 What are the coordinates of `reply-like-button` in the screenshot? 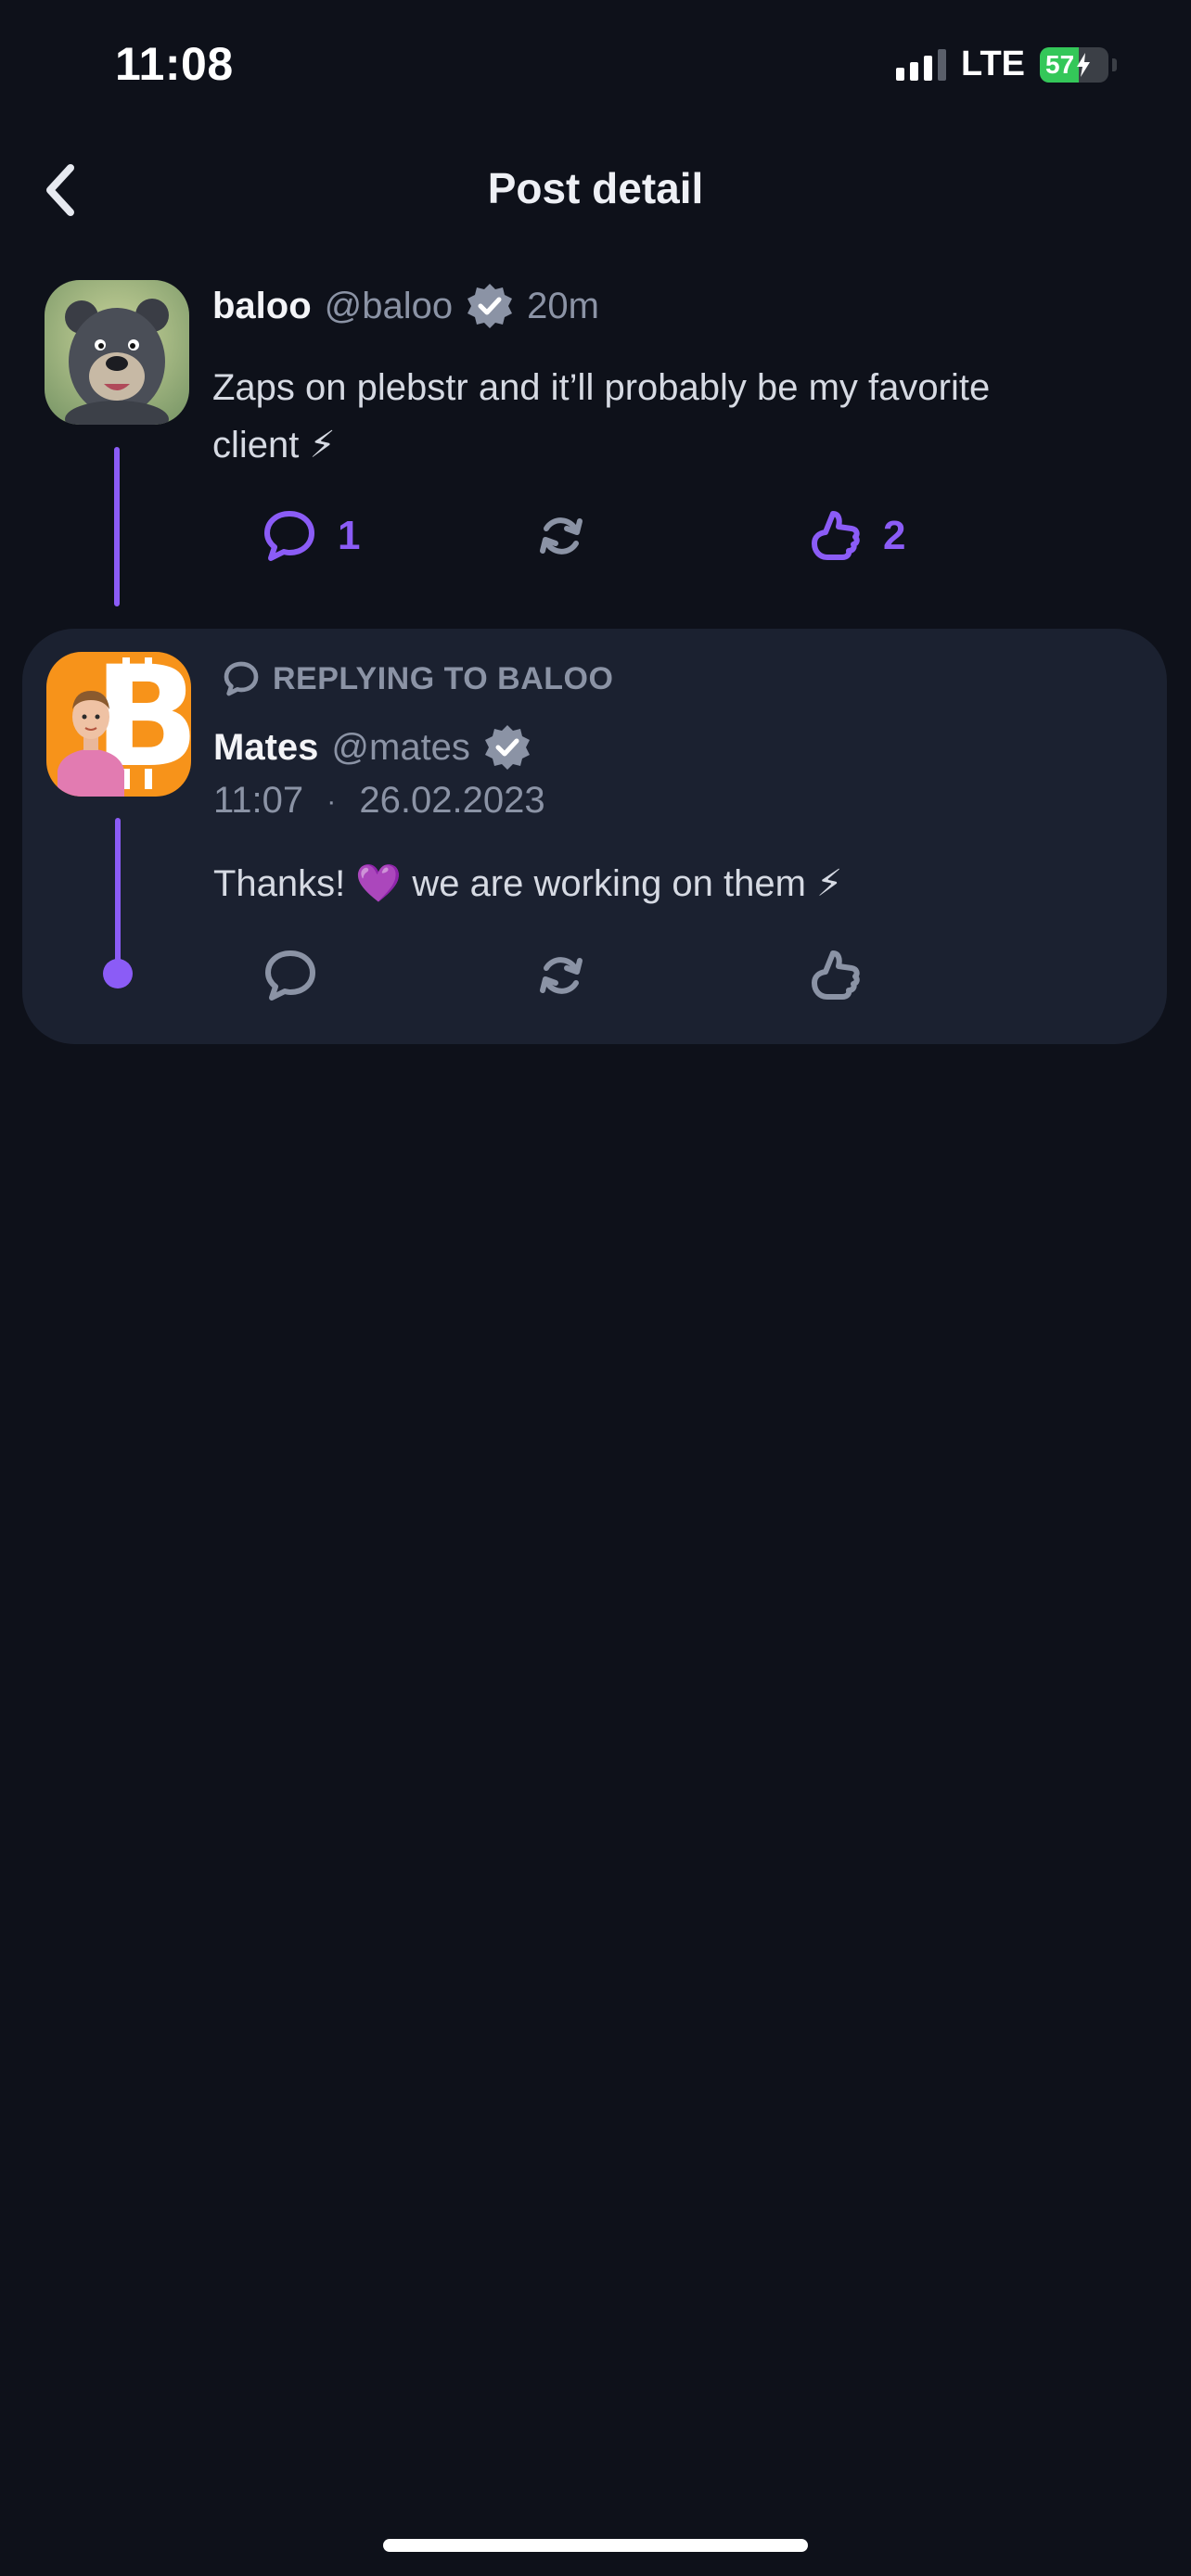 It's located at (835, 976).